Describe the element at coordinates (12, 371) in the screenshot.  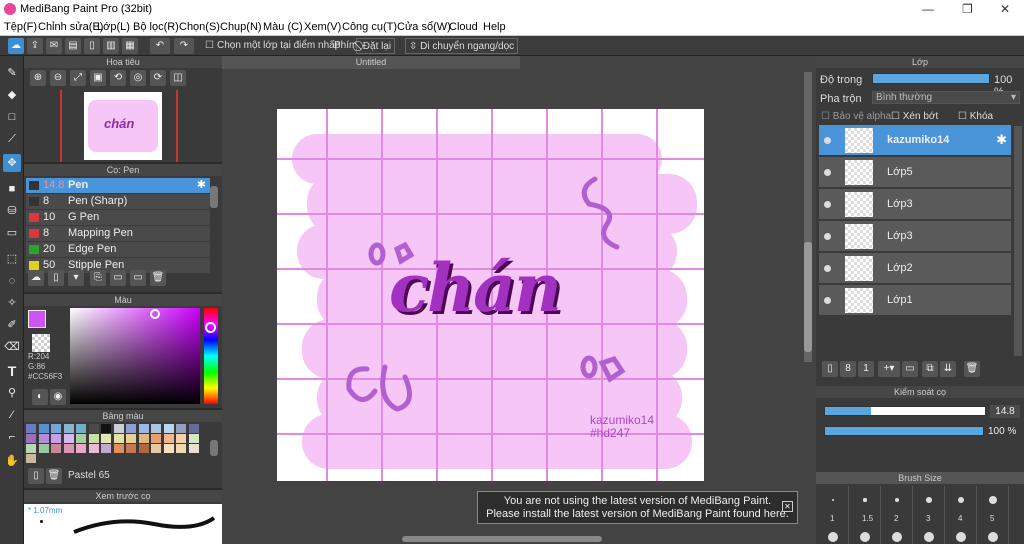
I see `text-tool-icon: T` at that location.